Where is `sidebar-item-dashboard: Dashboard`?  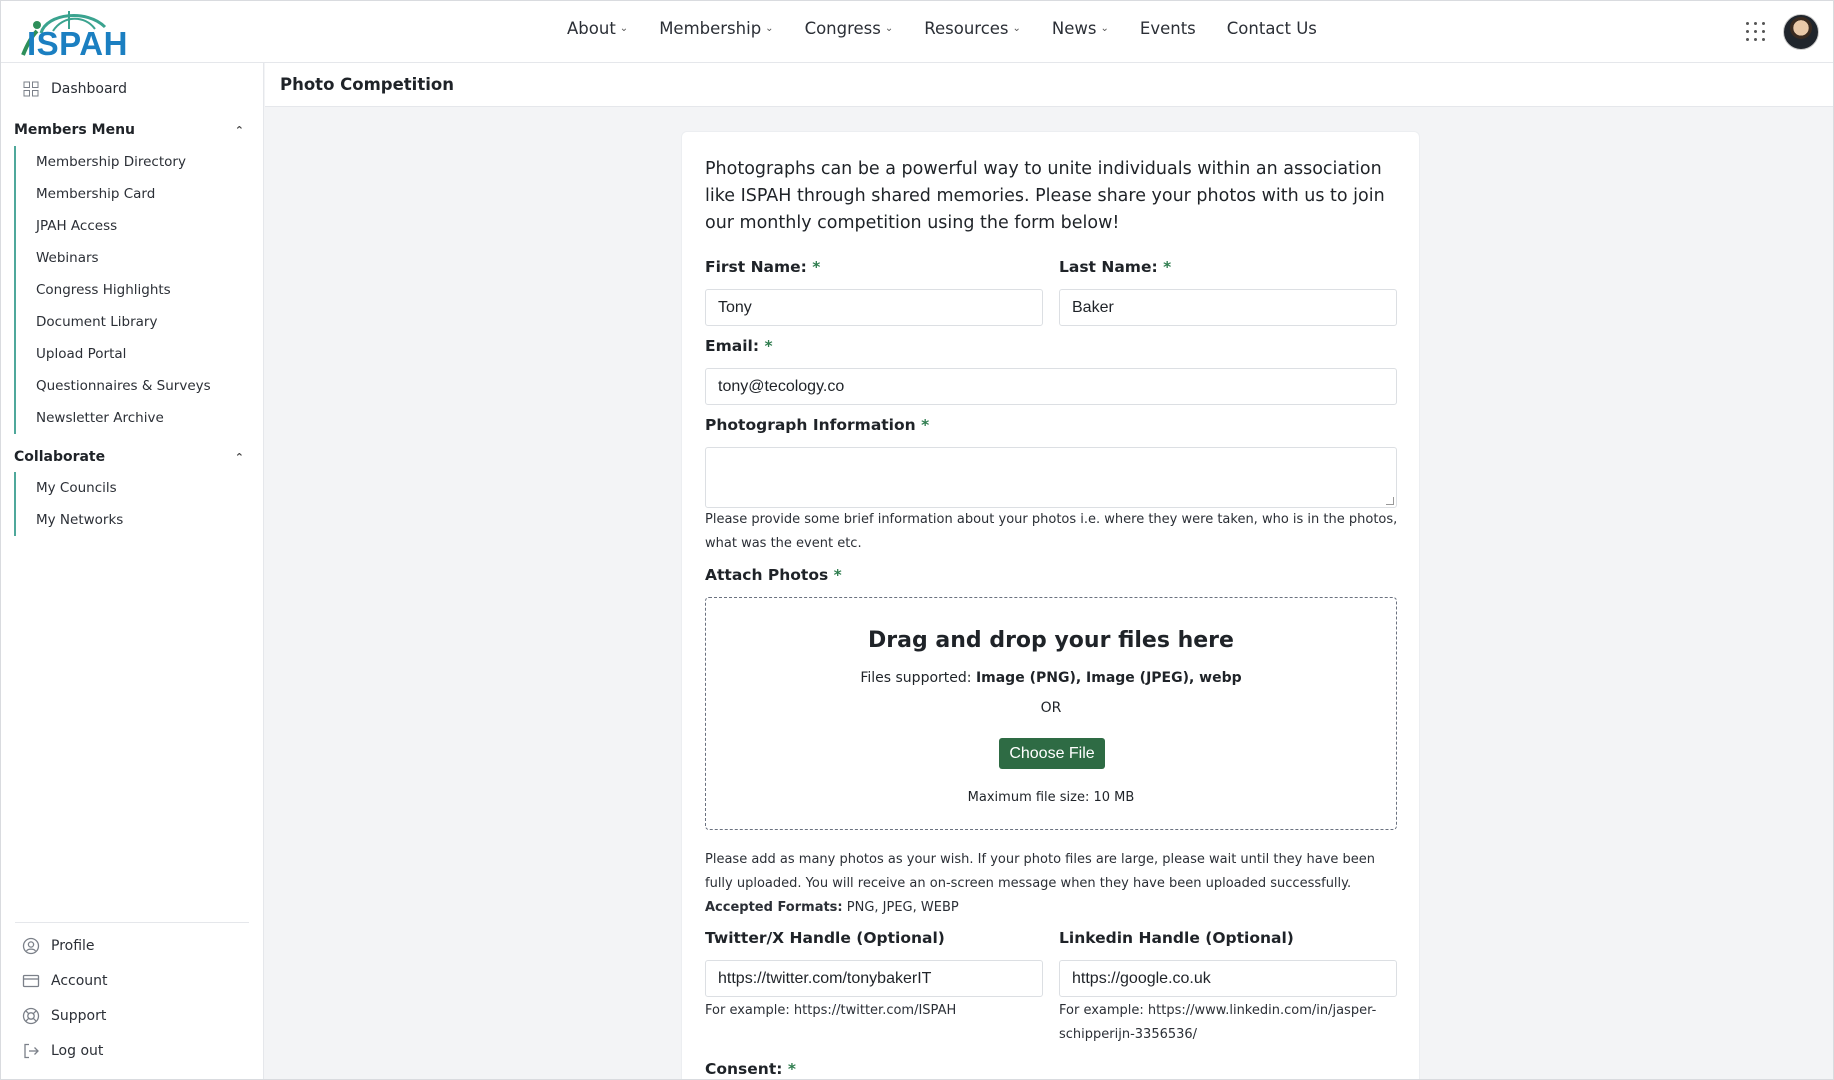 sidebar-item-dashboard: Dashboard is located at coordinates (74, 89).